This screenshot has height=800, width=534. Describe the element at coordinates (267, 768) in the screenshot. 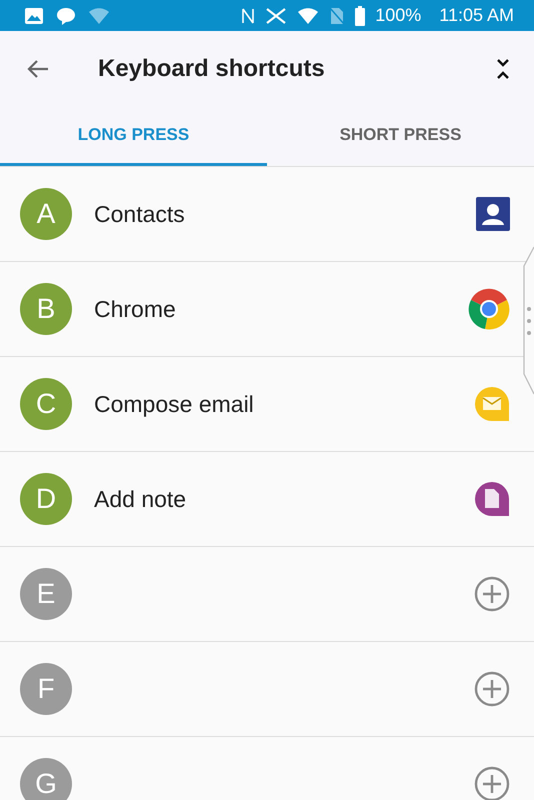

I see `shortcut-row: G` at that location.